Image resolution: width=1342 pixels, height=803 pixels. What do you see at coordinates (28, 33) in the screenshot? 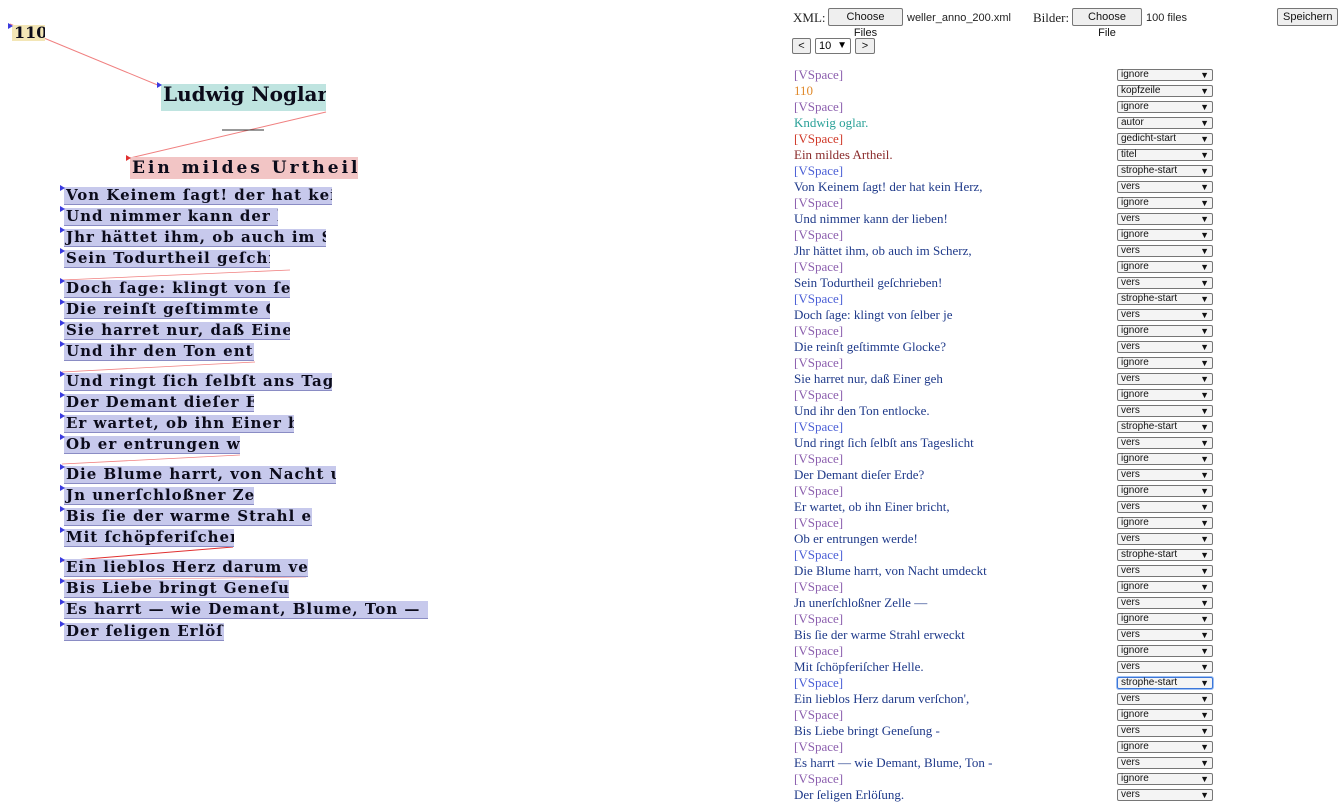
I see `facsimile-region-kopf: 110` at bounding box center [28, 33].